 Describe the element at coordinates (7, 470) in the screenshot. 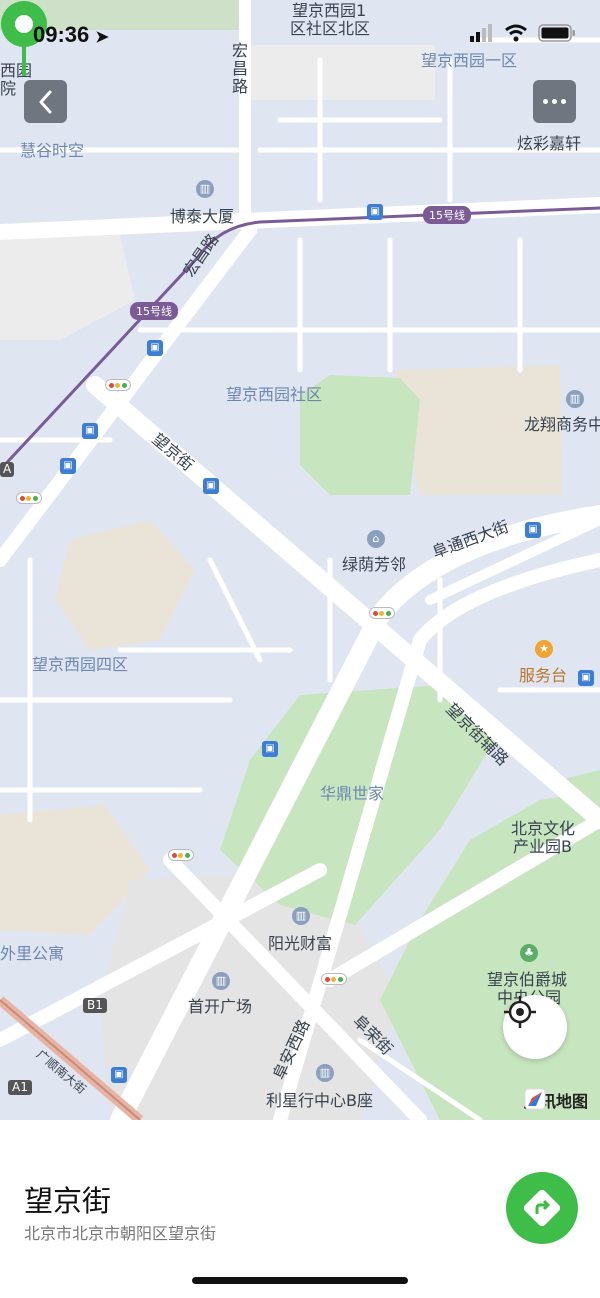

I see `exit-badge: A` at that location.